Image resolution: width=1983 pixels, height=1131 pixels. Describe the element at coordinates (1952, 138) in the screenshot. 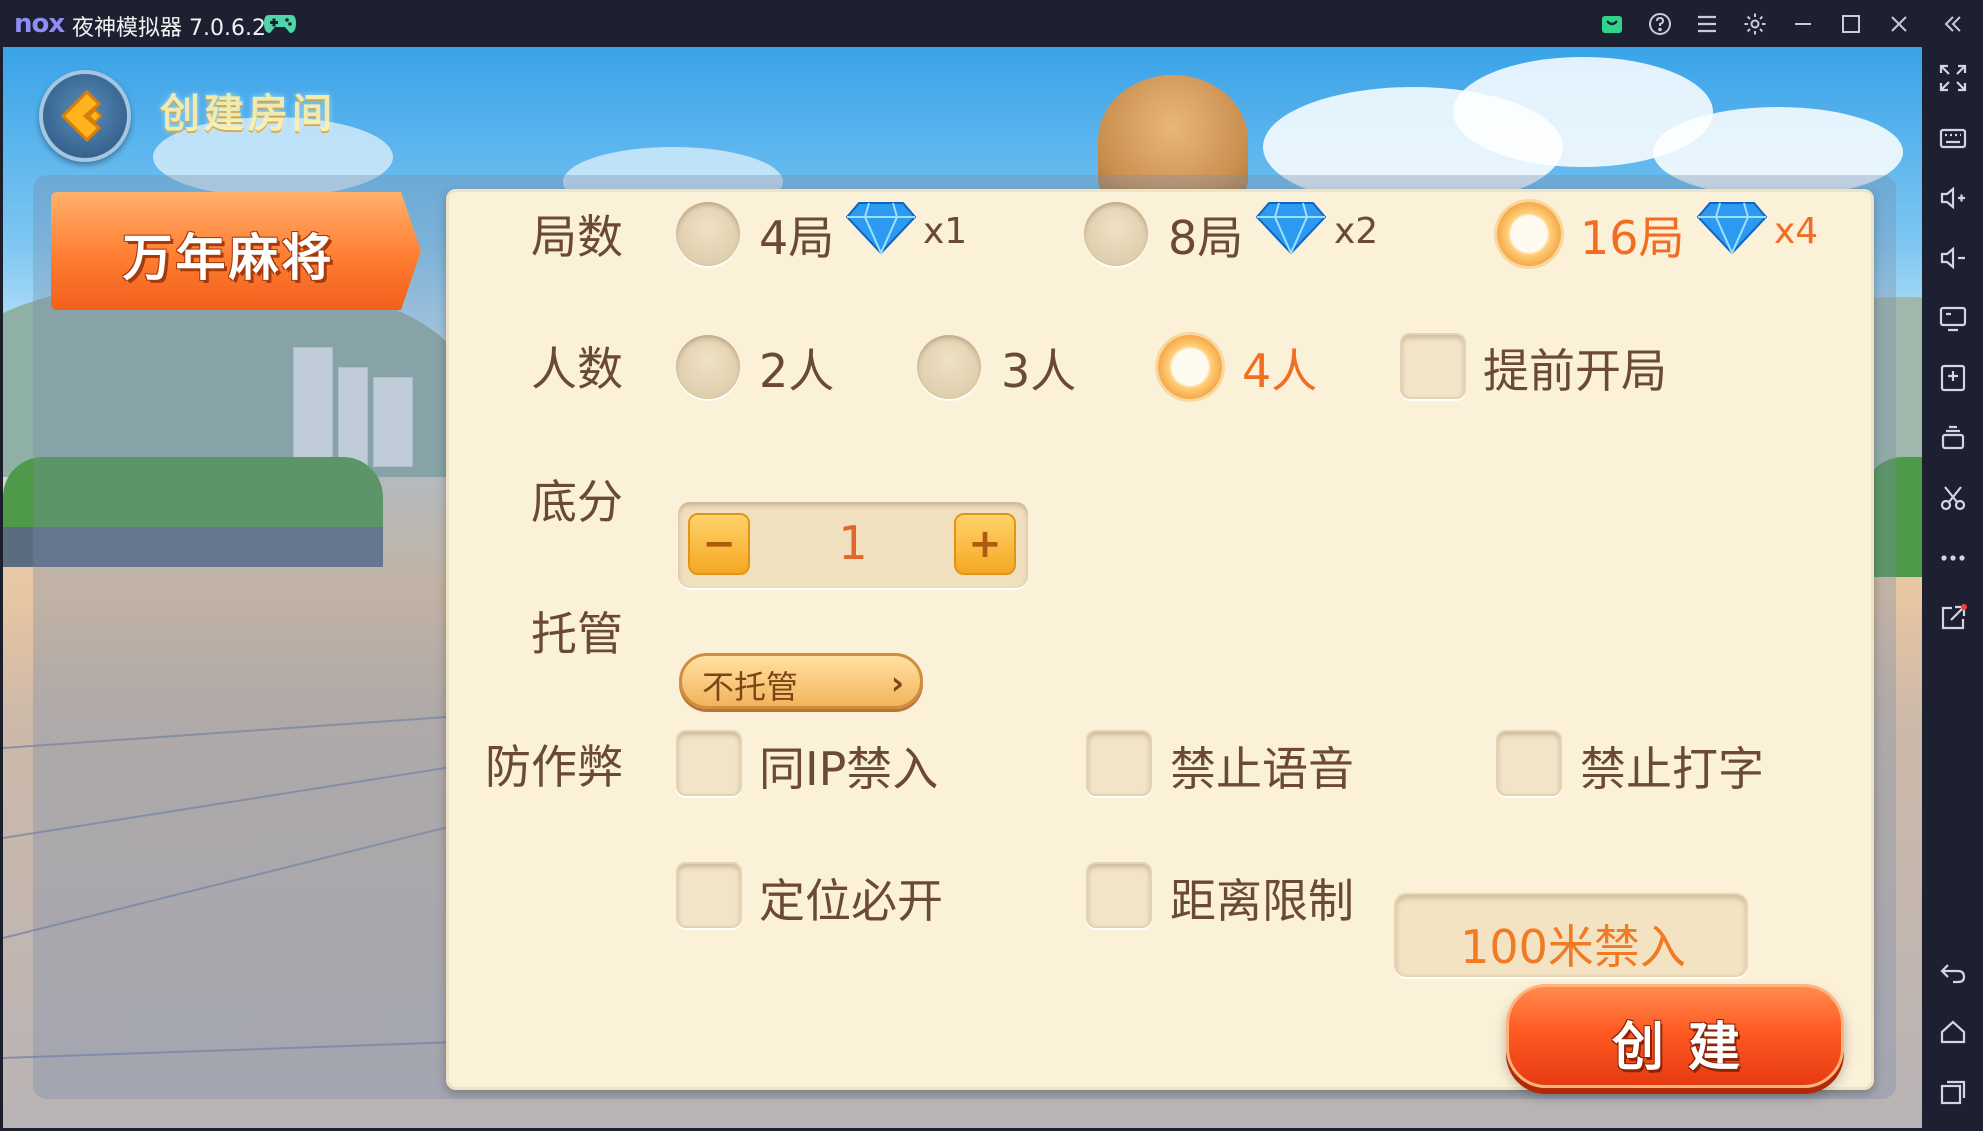

I see `keyboard-icon` at that location.